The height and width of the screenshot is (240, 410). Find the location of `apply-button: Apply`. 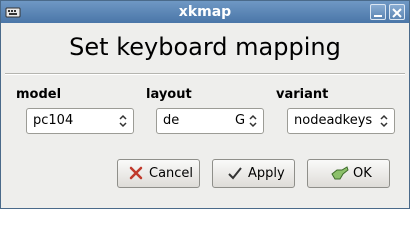

apply-button: Apply is located at coordinates (253, 173).